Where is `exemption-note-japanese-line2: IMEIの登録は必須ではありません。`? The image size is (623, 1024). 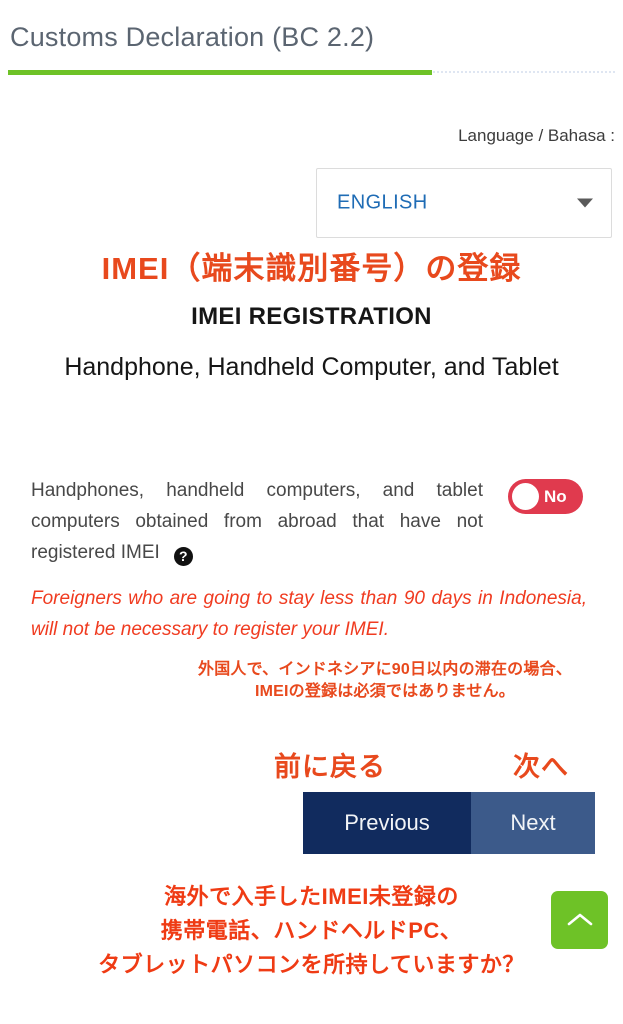
exemption-note-japanese-line2: IMEIの登録は必須ではありません。 is located at coordinates (384, 691).